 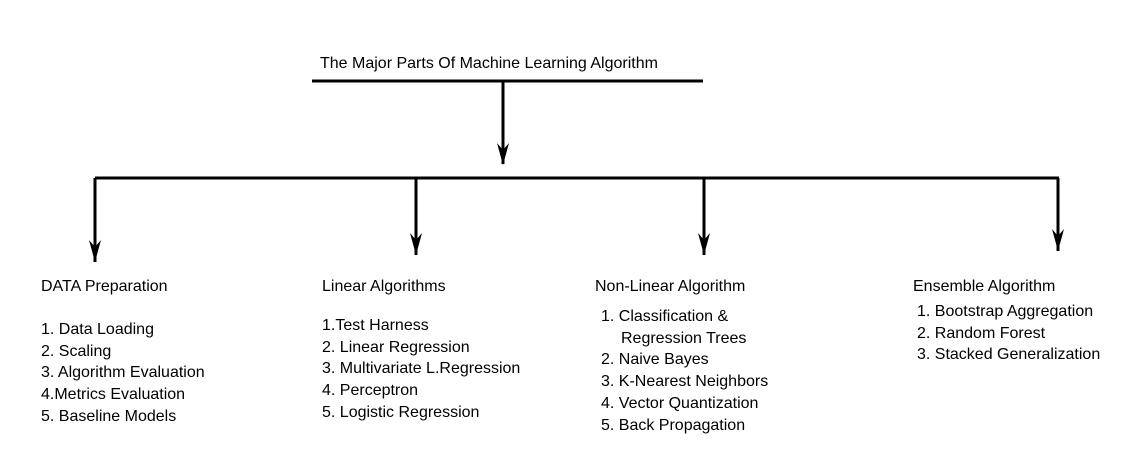 I want to click on list-item: 1.Test Harness, so click(x=375, y=325).